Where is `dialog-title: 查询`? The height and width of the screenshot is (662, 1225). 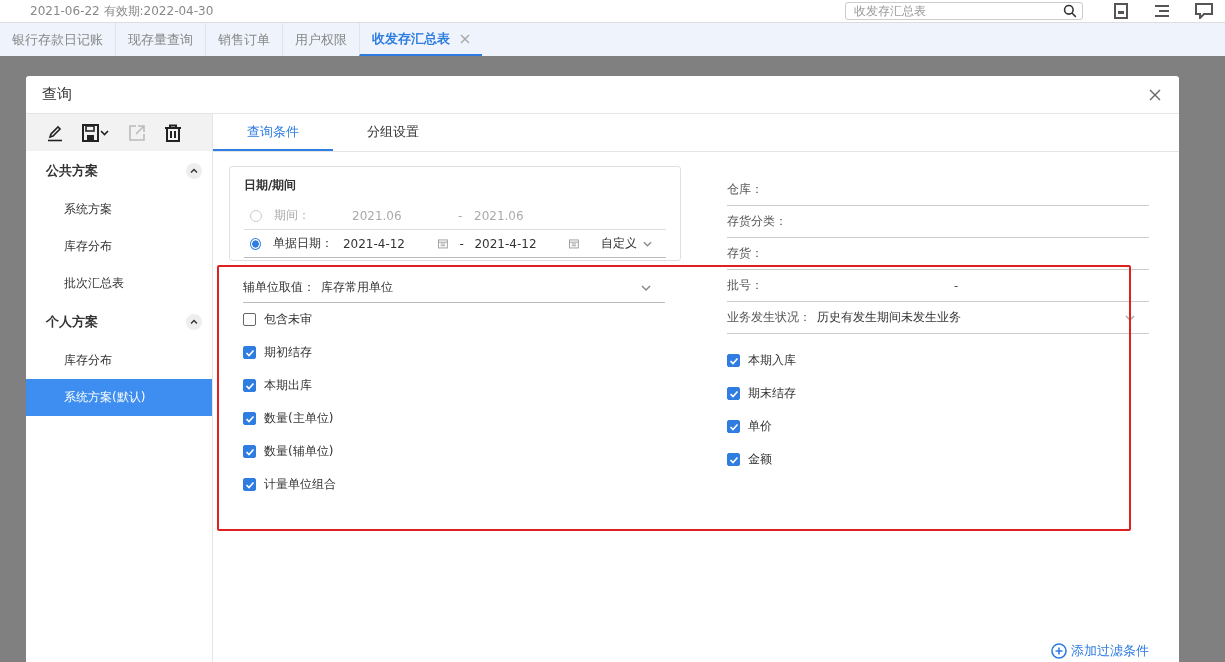
dialog-title: 查询 is located at coordinates (57, 94).